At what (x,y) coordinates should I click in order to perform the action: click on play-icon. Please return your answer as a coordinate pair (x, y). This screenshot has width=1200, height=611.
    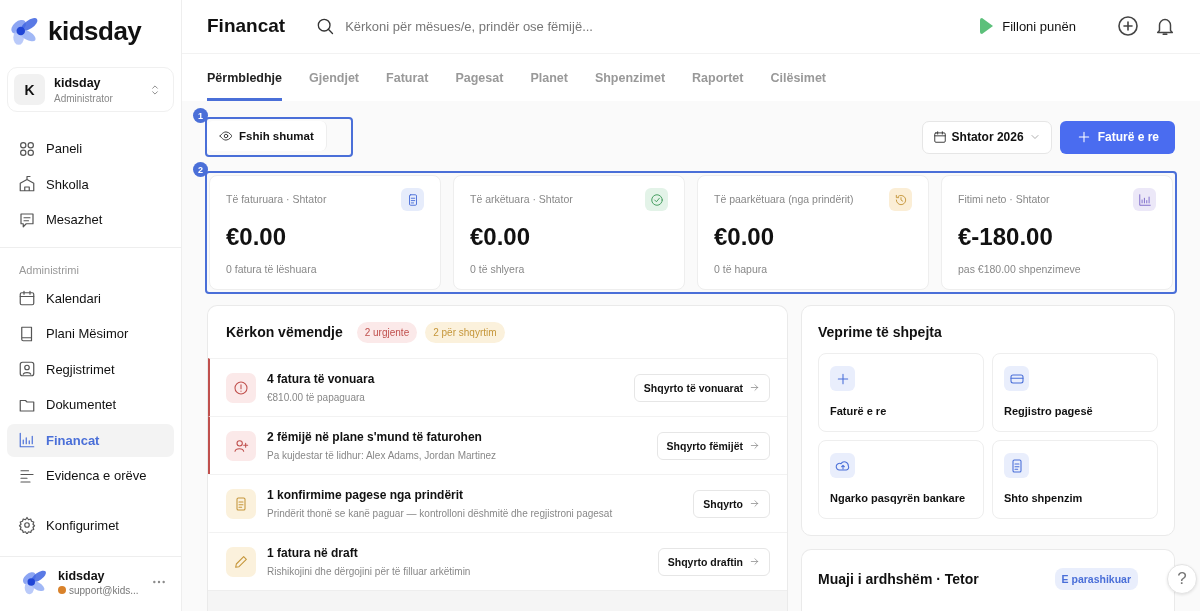
    Looking at the image, I should click on (987, 26).